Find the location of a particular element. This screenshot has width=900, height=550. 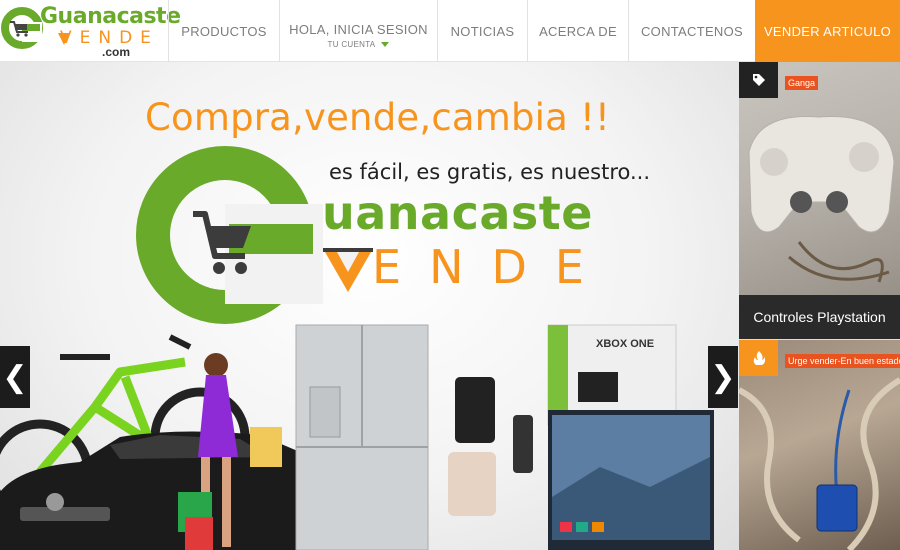

listing-card: Urge vender-En buen estado-N is located at coordinates (819, 445).